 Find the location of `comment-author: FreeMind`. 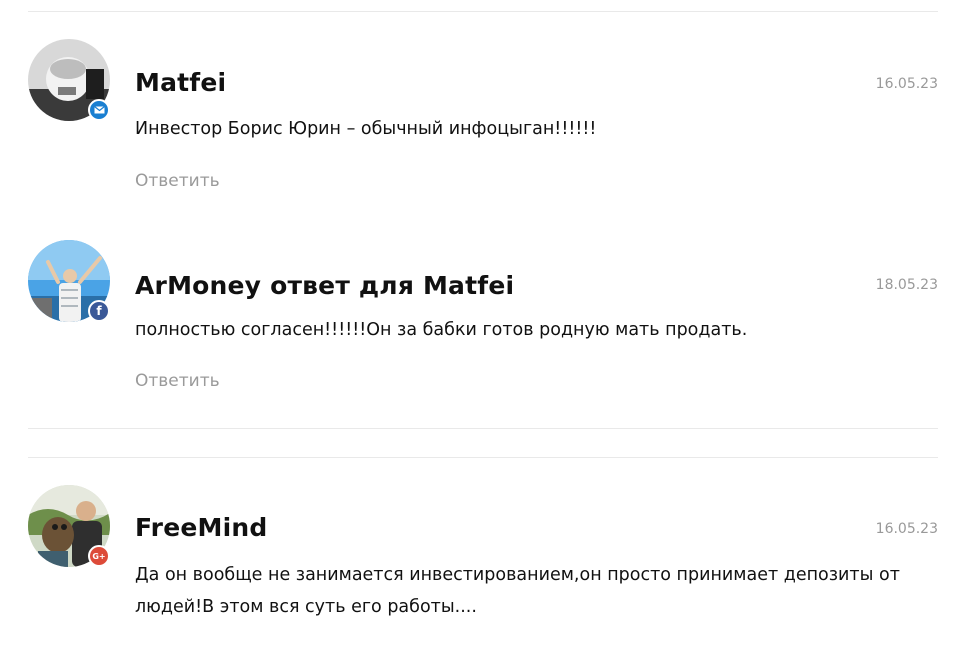

comment-author: FreeMind is located at coordinates (201, 527).